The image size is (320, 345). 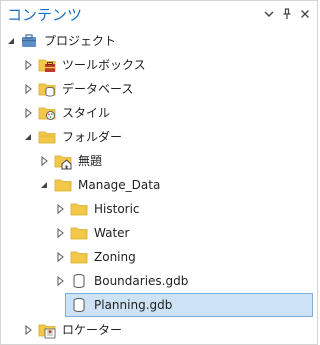 What do you see at coordinates (159, 233) in the screenshot?
I see `tree-item-water: Water` at bounding box center [159, 233].